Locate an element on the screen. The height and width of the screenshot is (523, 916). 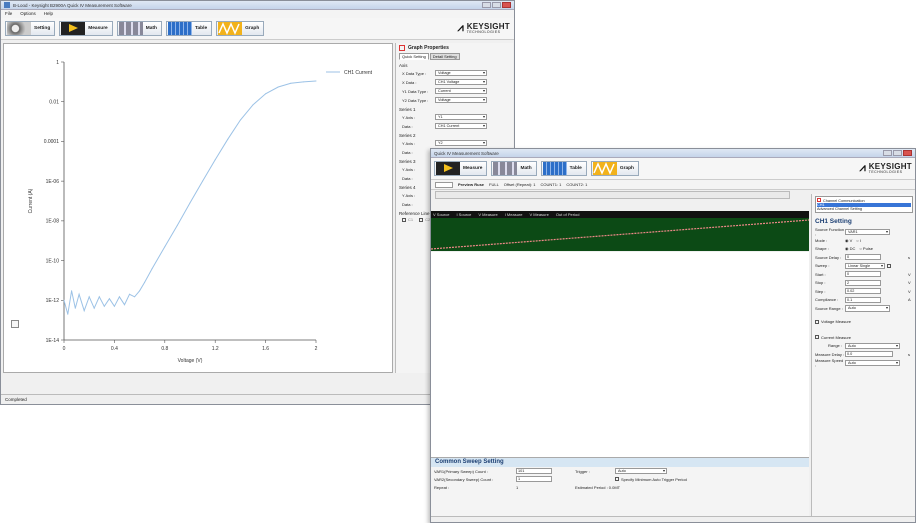
step-field: 0.02 is located at coordinates (863, 291).